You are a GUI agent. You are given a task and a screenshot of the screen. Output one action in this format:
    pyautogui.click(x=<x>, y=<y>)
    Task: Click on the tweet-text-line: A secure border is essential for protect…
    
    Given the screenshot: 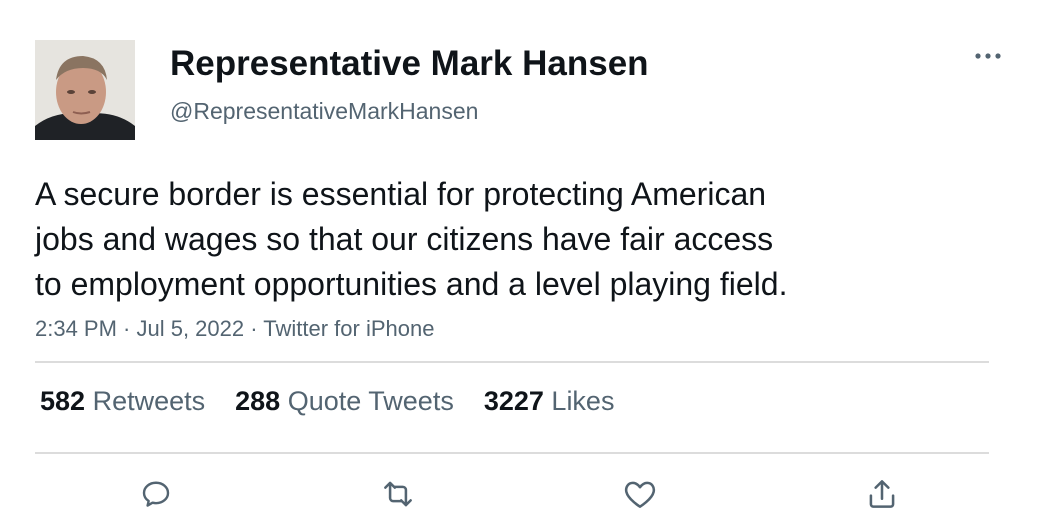 What is the action you would take?
    pyautogui.click(x=401, y=194)
    